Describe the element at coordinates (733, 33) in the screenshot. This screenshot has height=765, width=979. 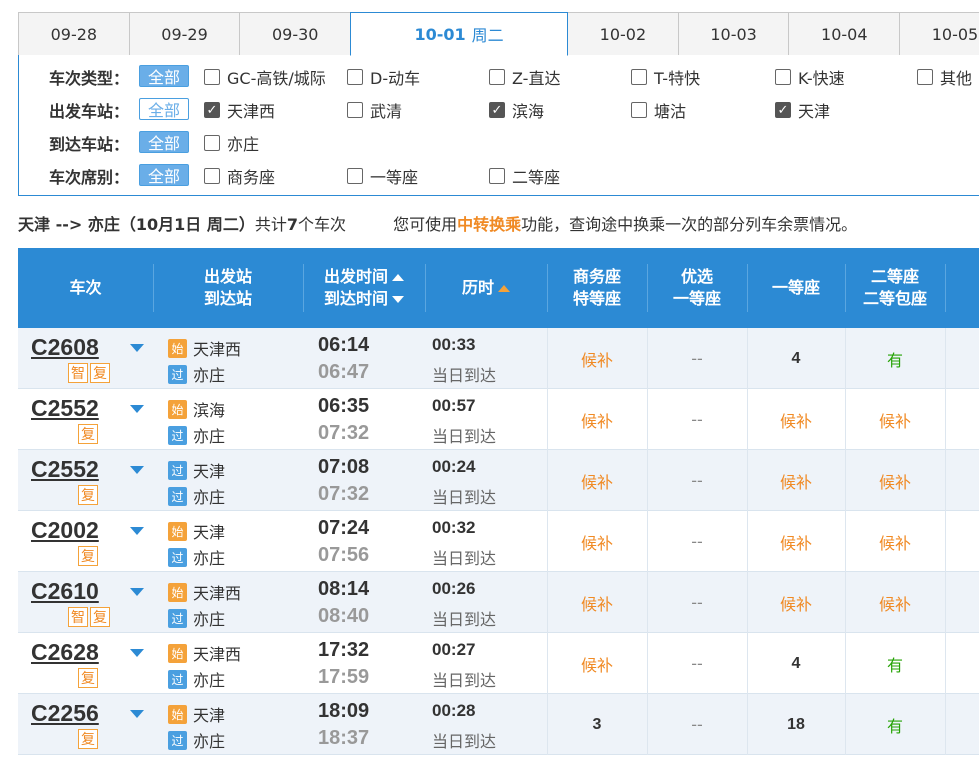
I see `date-tab-1003: 10-03` at that location.